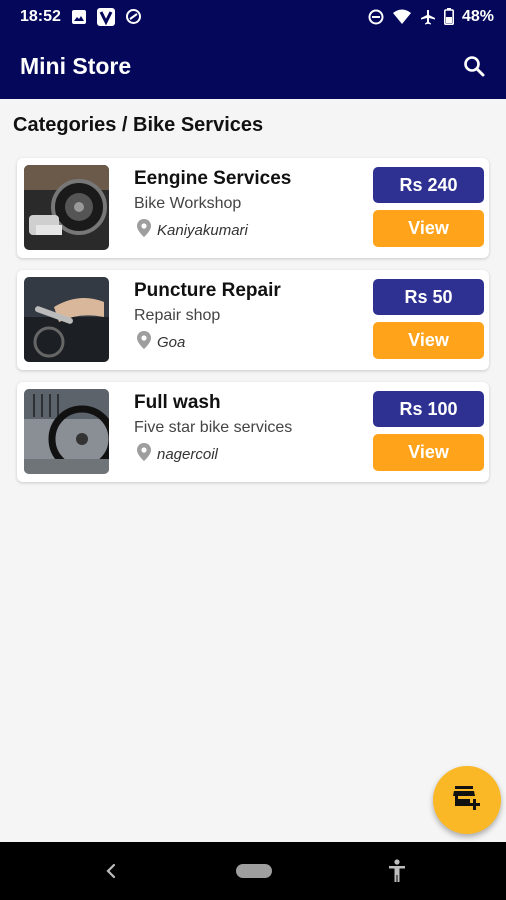 The height and width of the screenshot is (900, 506). Describe the element at coordinates (428, 17) in the screenshot. I see `airplane-icon` at that location.